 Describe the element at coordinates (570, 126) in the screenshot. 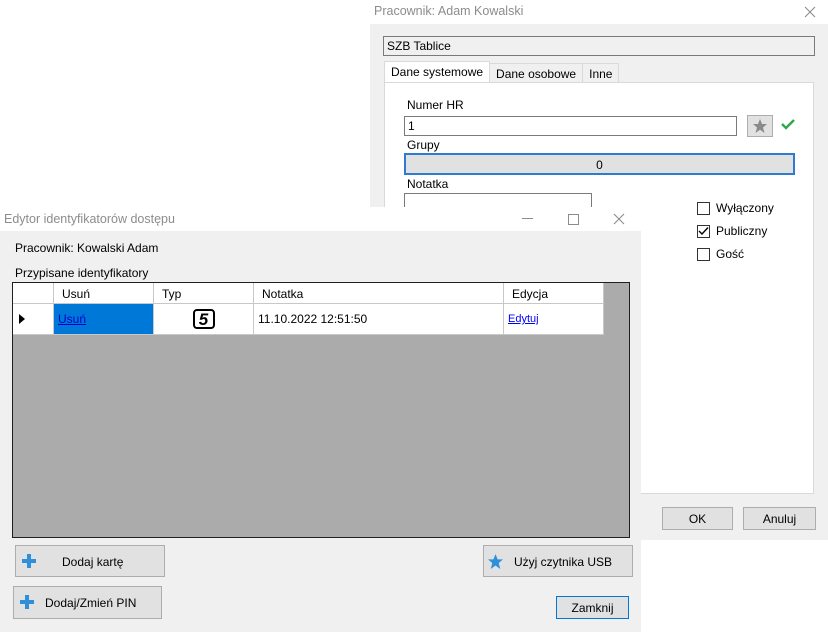

I see `hr-number-input: 1` at that location.